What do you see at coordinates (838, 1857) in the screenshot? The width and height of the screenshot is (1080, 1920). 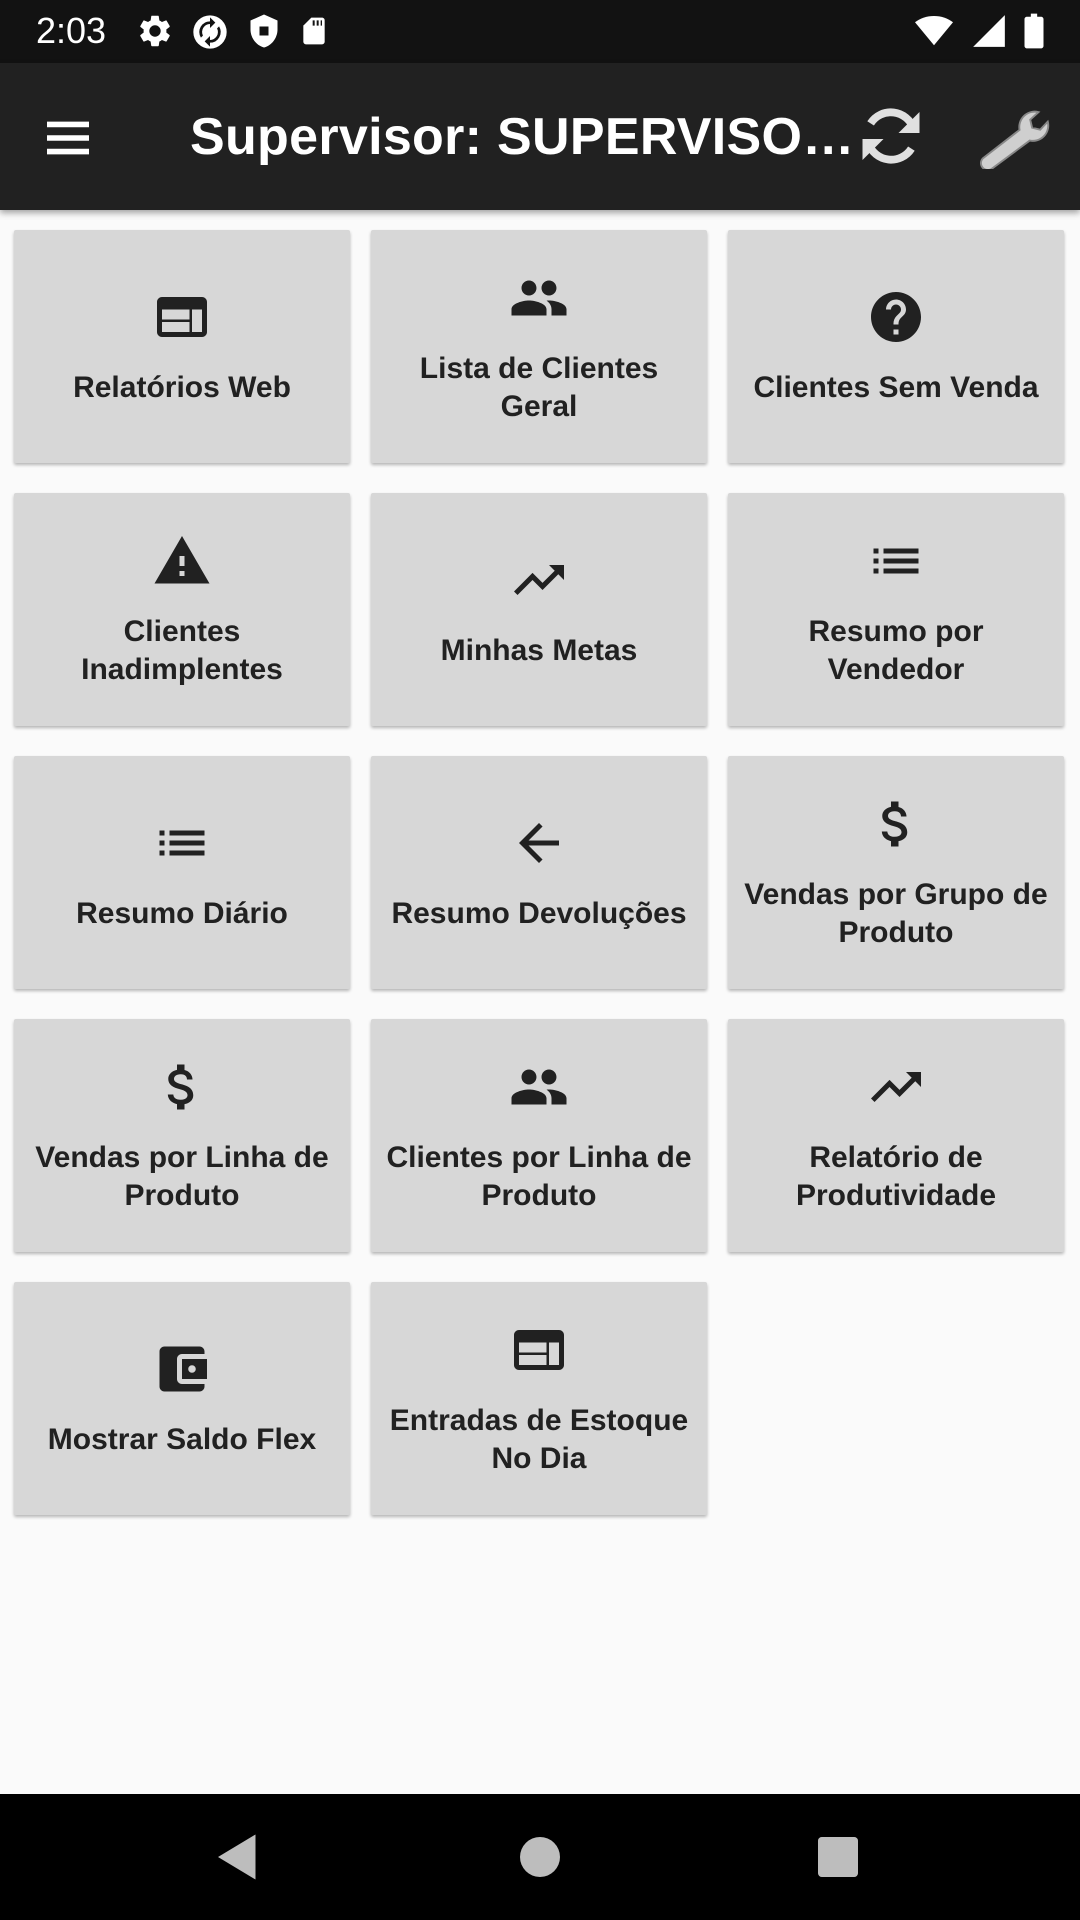 I see `recents-icon` at bounding box center [838, 1857].